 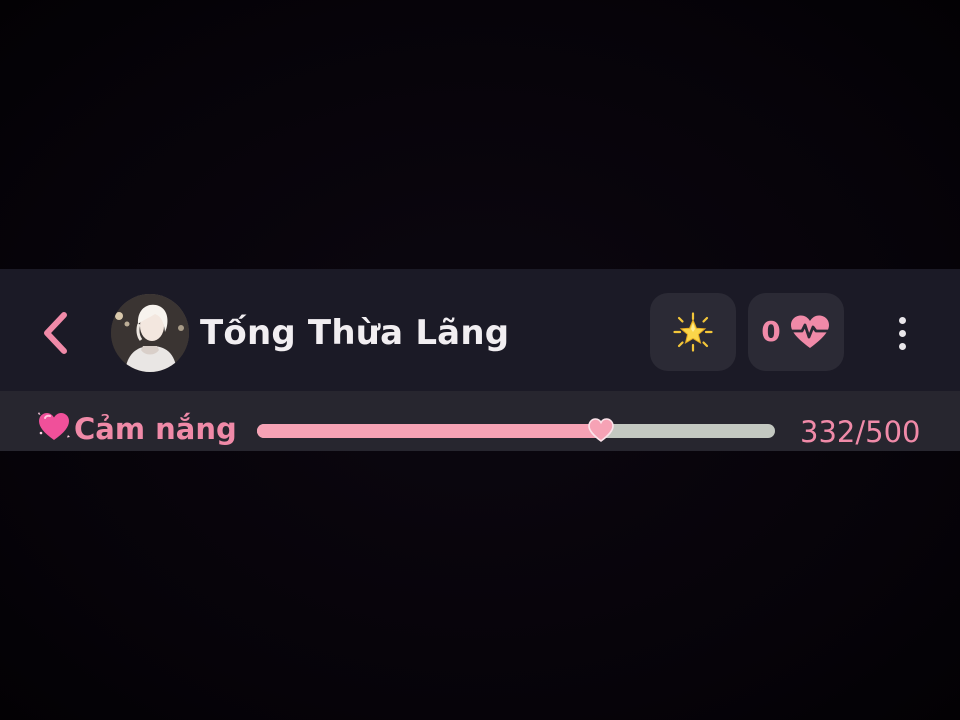 What do you see at coordinates (601, 430) in the screenshot?
I see `heart-thumb-icon` at bounding box center [601, 430].